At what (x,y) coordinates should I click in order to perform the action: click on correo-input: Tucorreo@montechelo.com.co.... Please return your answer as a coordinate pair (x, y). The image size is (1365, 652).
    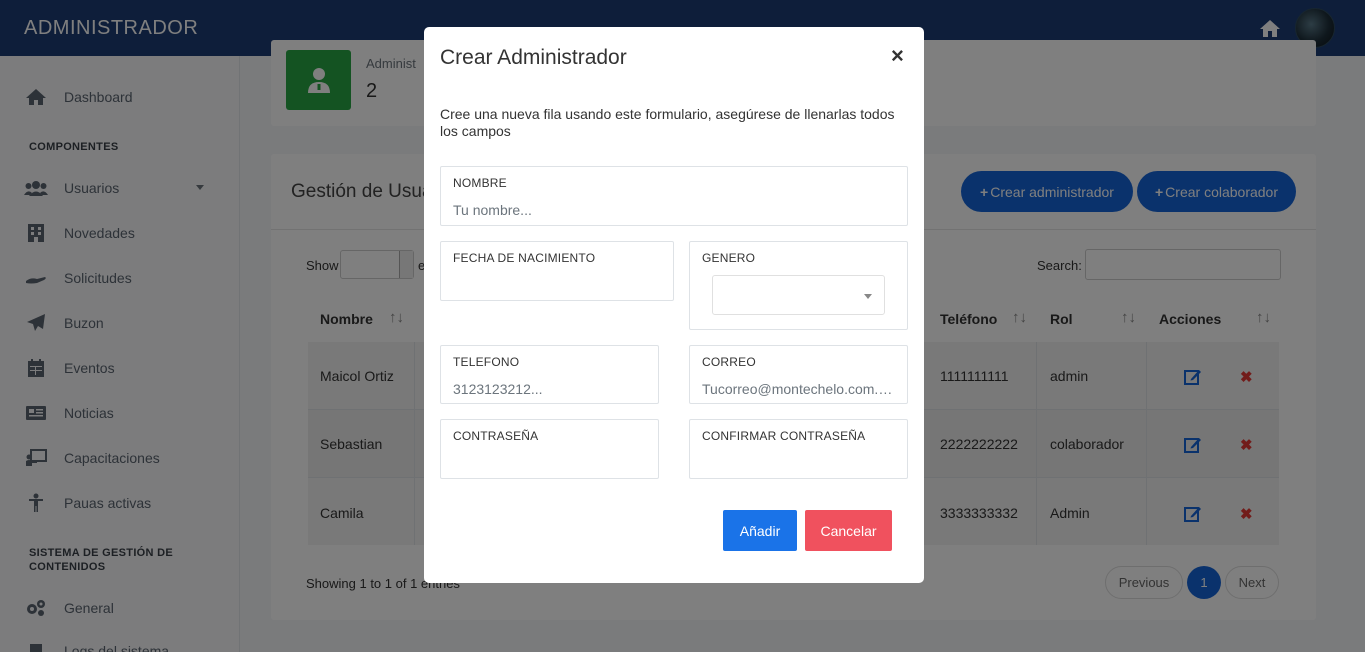
    Looking at the image, I should click on (799, 389).